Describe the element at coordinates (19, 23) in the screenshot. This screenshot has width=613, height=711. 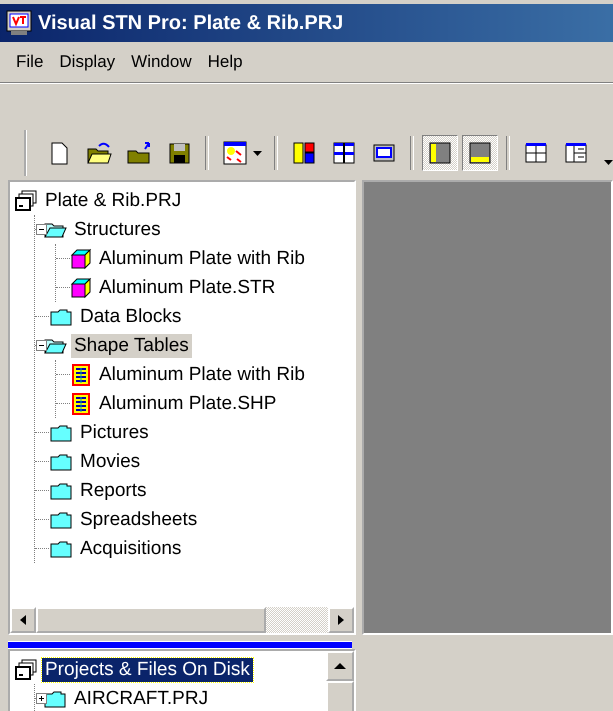
I see `app-icon` at that location.